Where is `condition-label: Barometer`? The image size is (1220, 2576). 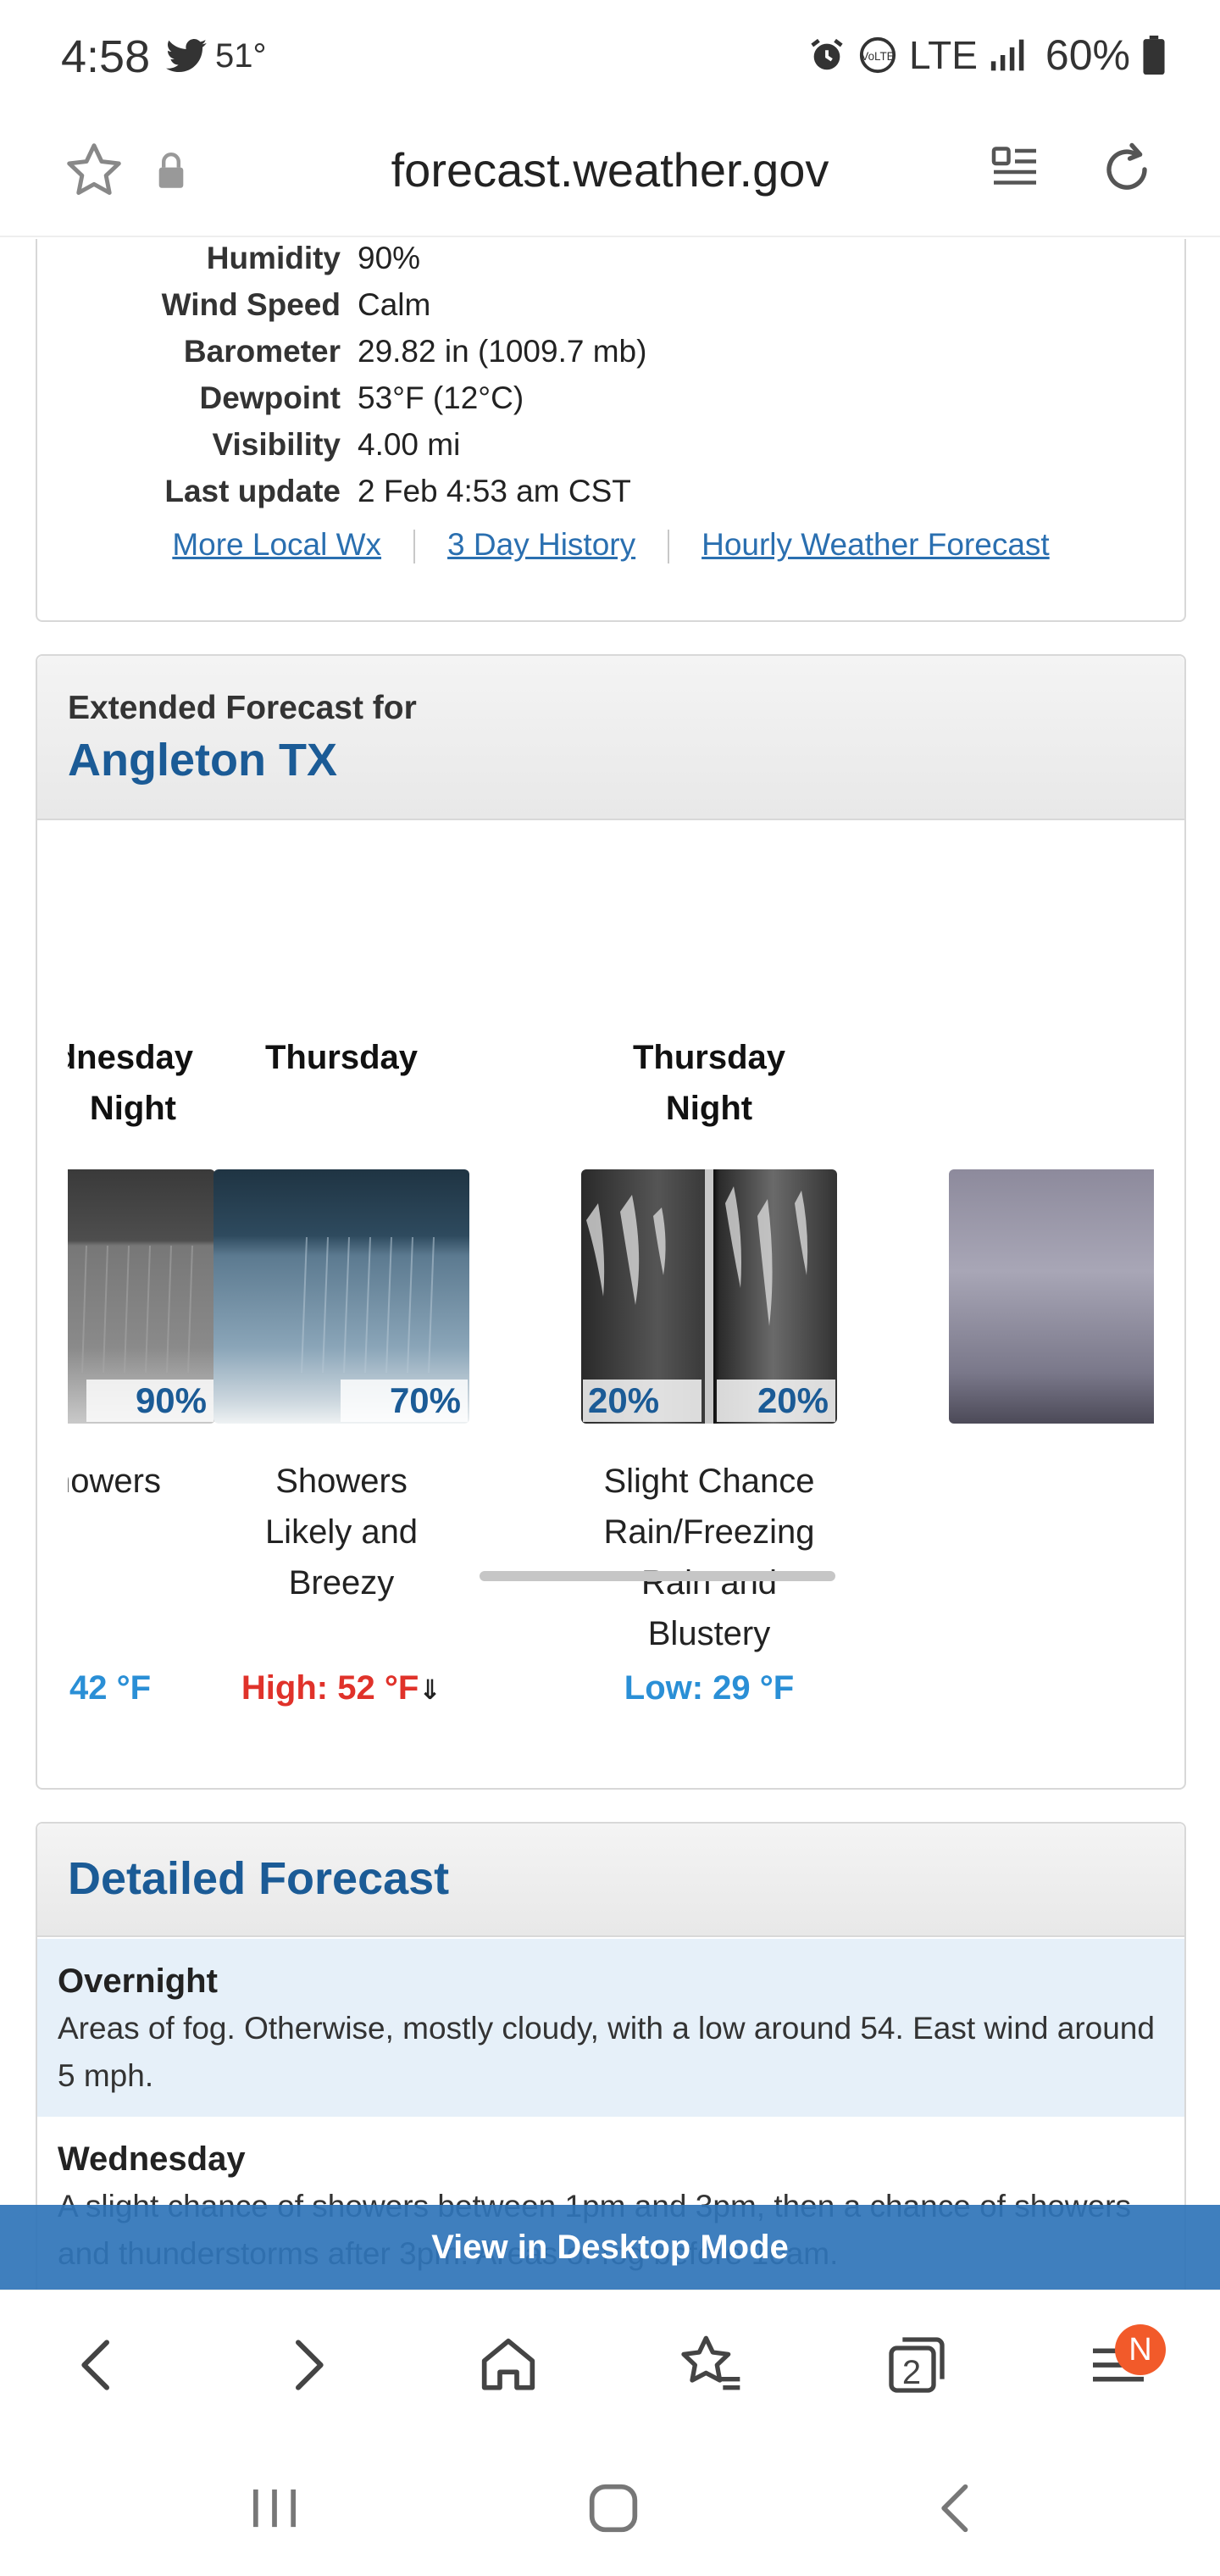 condition-label: Barometer is located at coordinates (262, 351).